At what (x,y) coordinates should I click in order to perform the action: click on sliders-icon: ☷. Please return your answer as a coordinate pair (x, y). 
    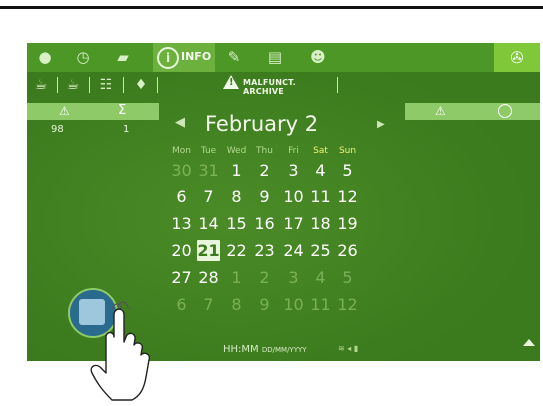
    Looking at the image, I should click on (106, 85).